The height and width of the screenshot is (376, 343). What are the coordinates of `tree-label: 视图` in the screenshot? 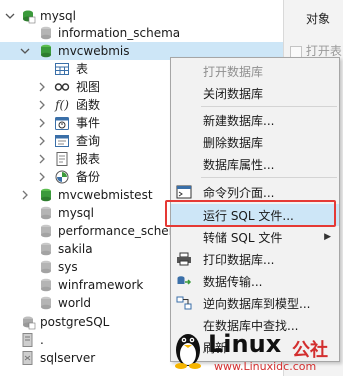 It's located at (88, 87).